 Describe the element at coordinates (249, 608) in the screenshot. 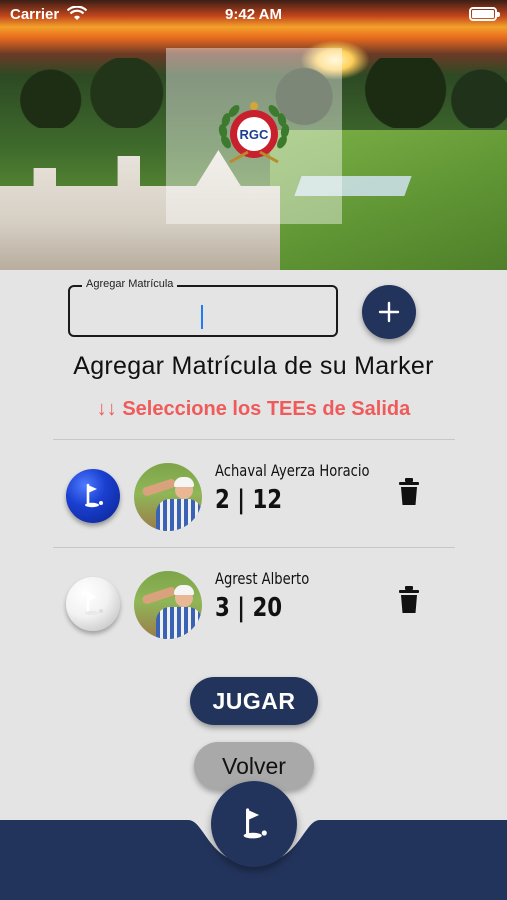

I see `player-stats: 3 | 20` at that location.